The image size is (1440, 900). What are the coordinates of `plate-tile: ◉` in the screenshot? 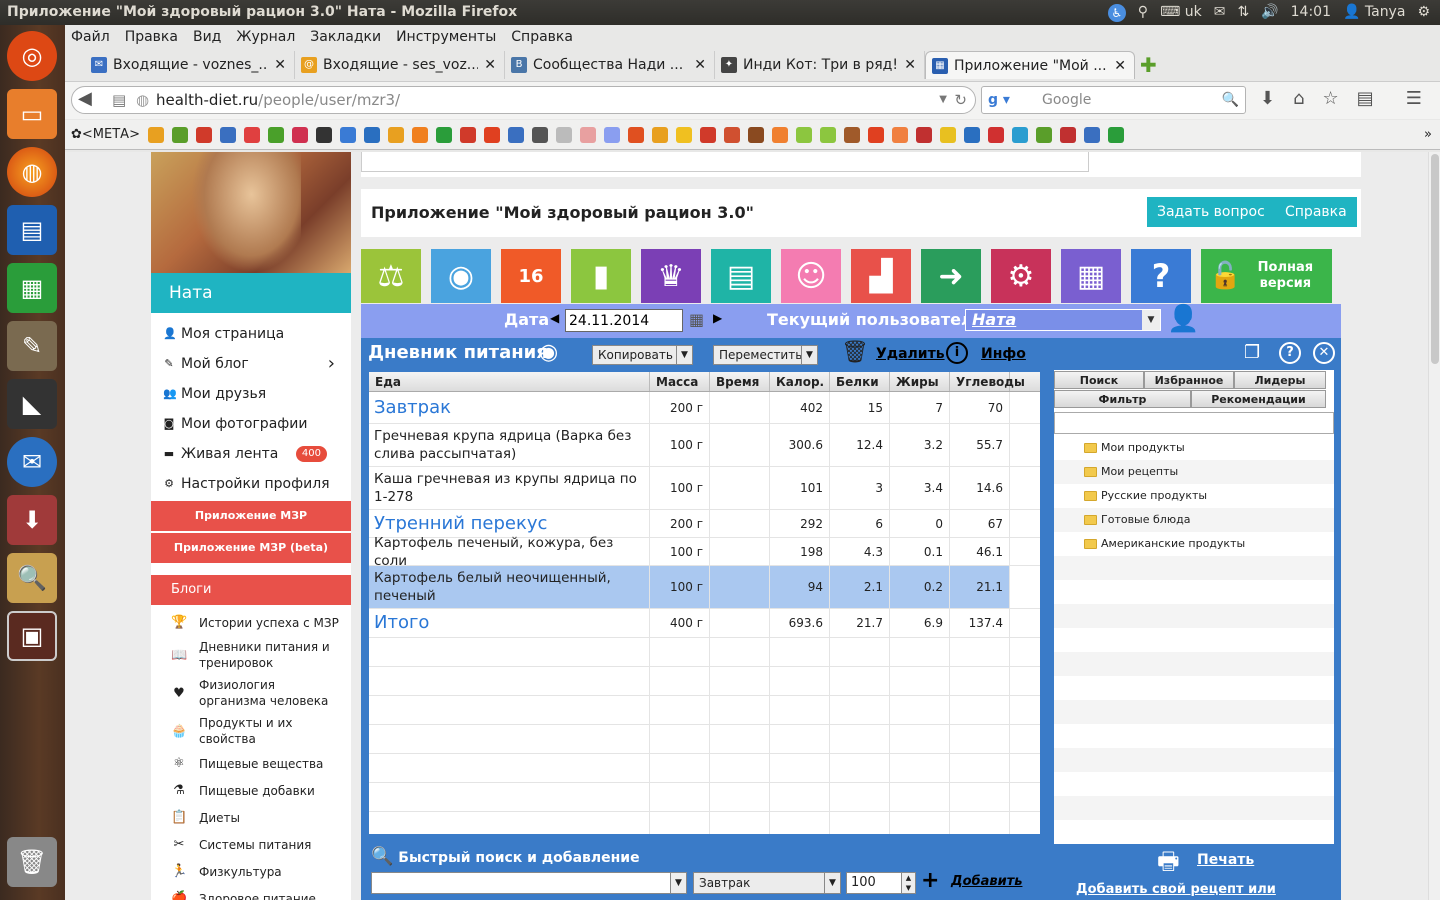 It's located at (461, 276).